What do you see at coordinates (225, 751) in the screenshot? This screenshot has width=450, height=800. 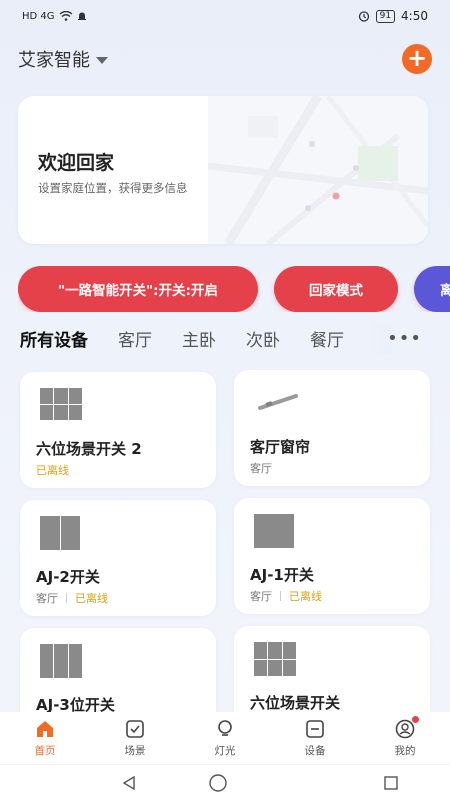 I see `nav-label: 灯光` at bounding box center [225, 751].